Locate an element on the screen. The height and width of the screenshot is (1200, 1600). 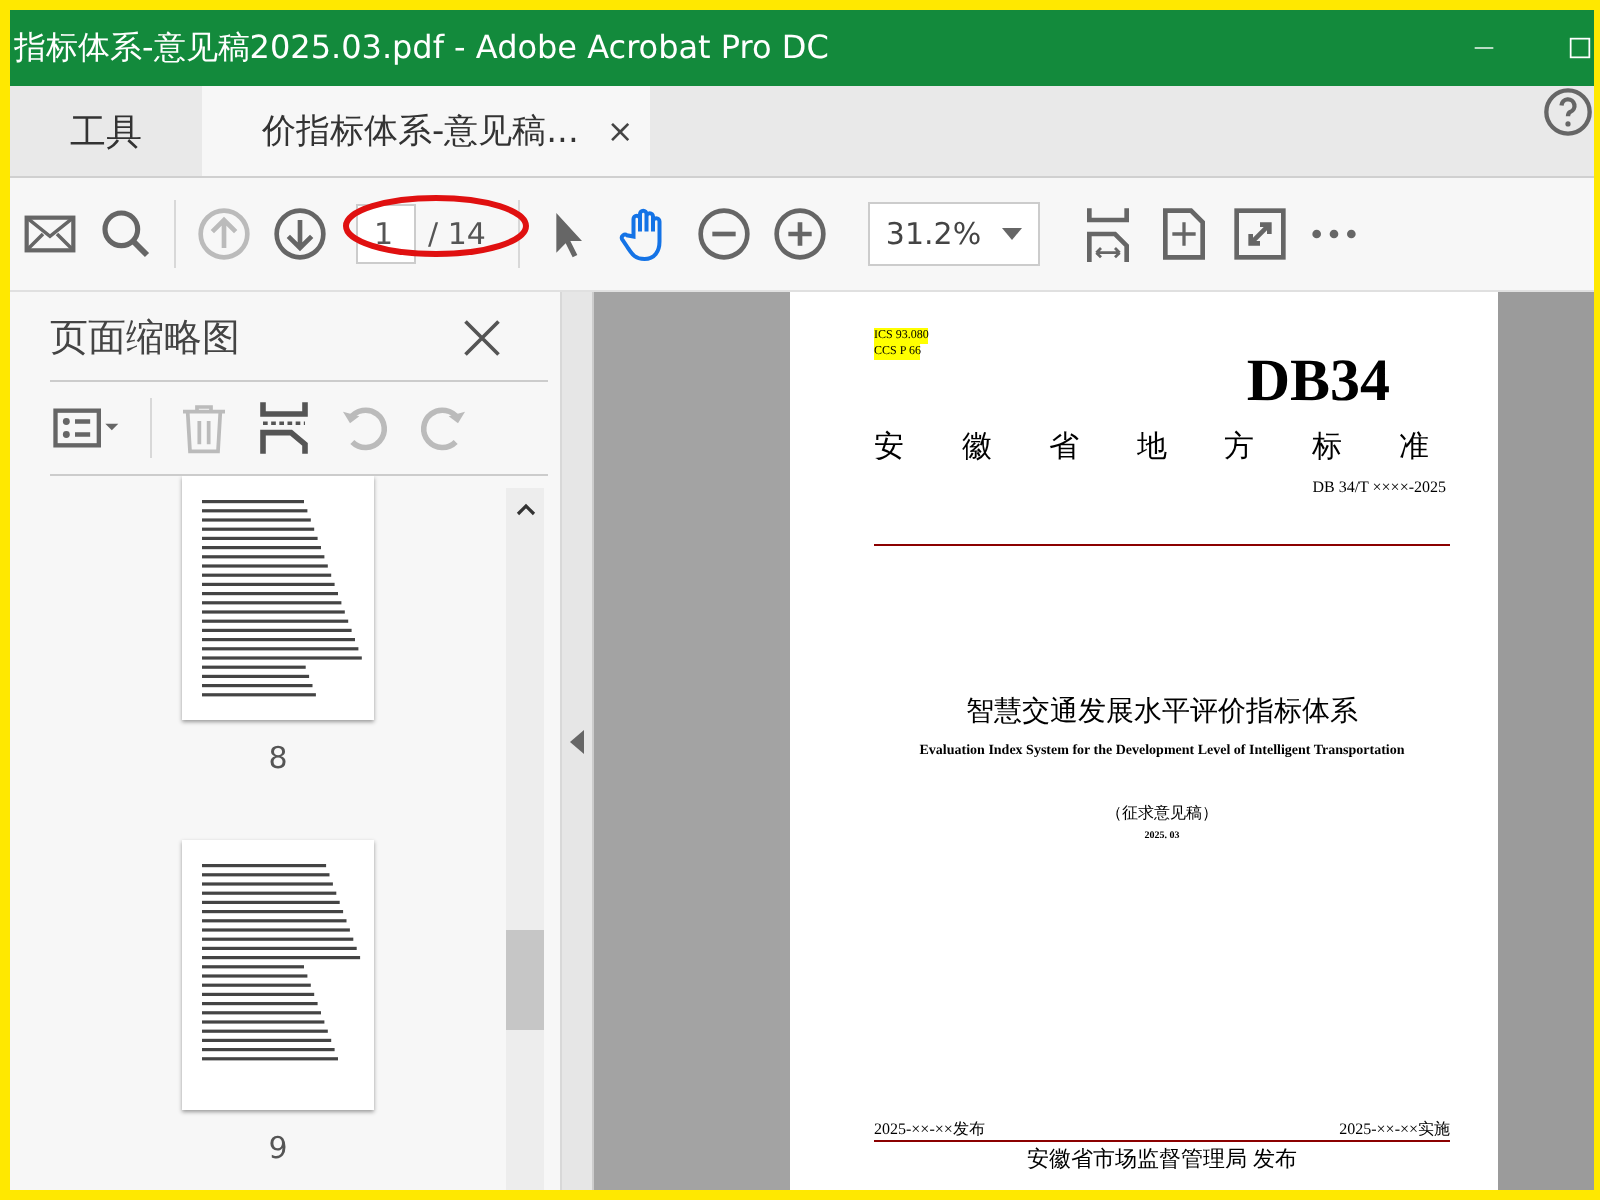
zoom-dropdown: 31.2% is located at coordinates (953, 234).